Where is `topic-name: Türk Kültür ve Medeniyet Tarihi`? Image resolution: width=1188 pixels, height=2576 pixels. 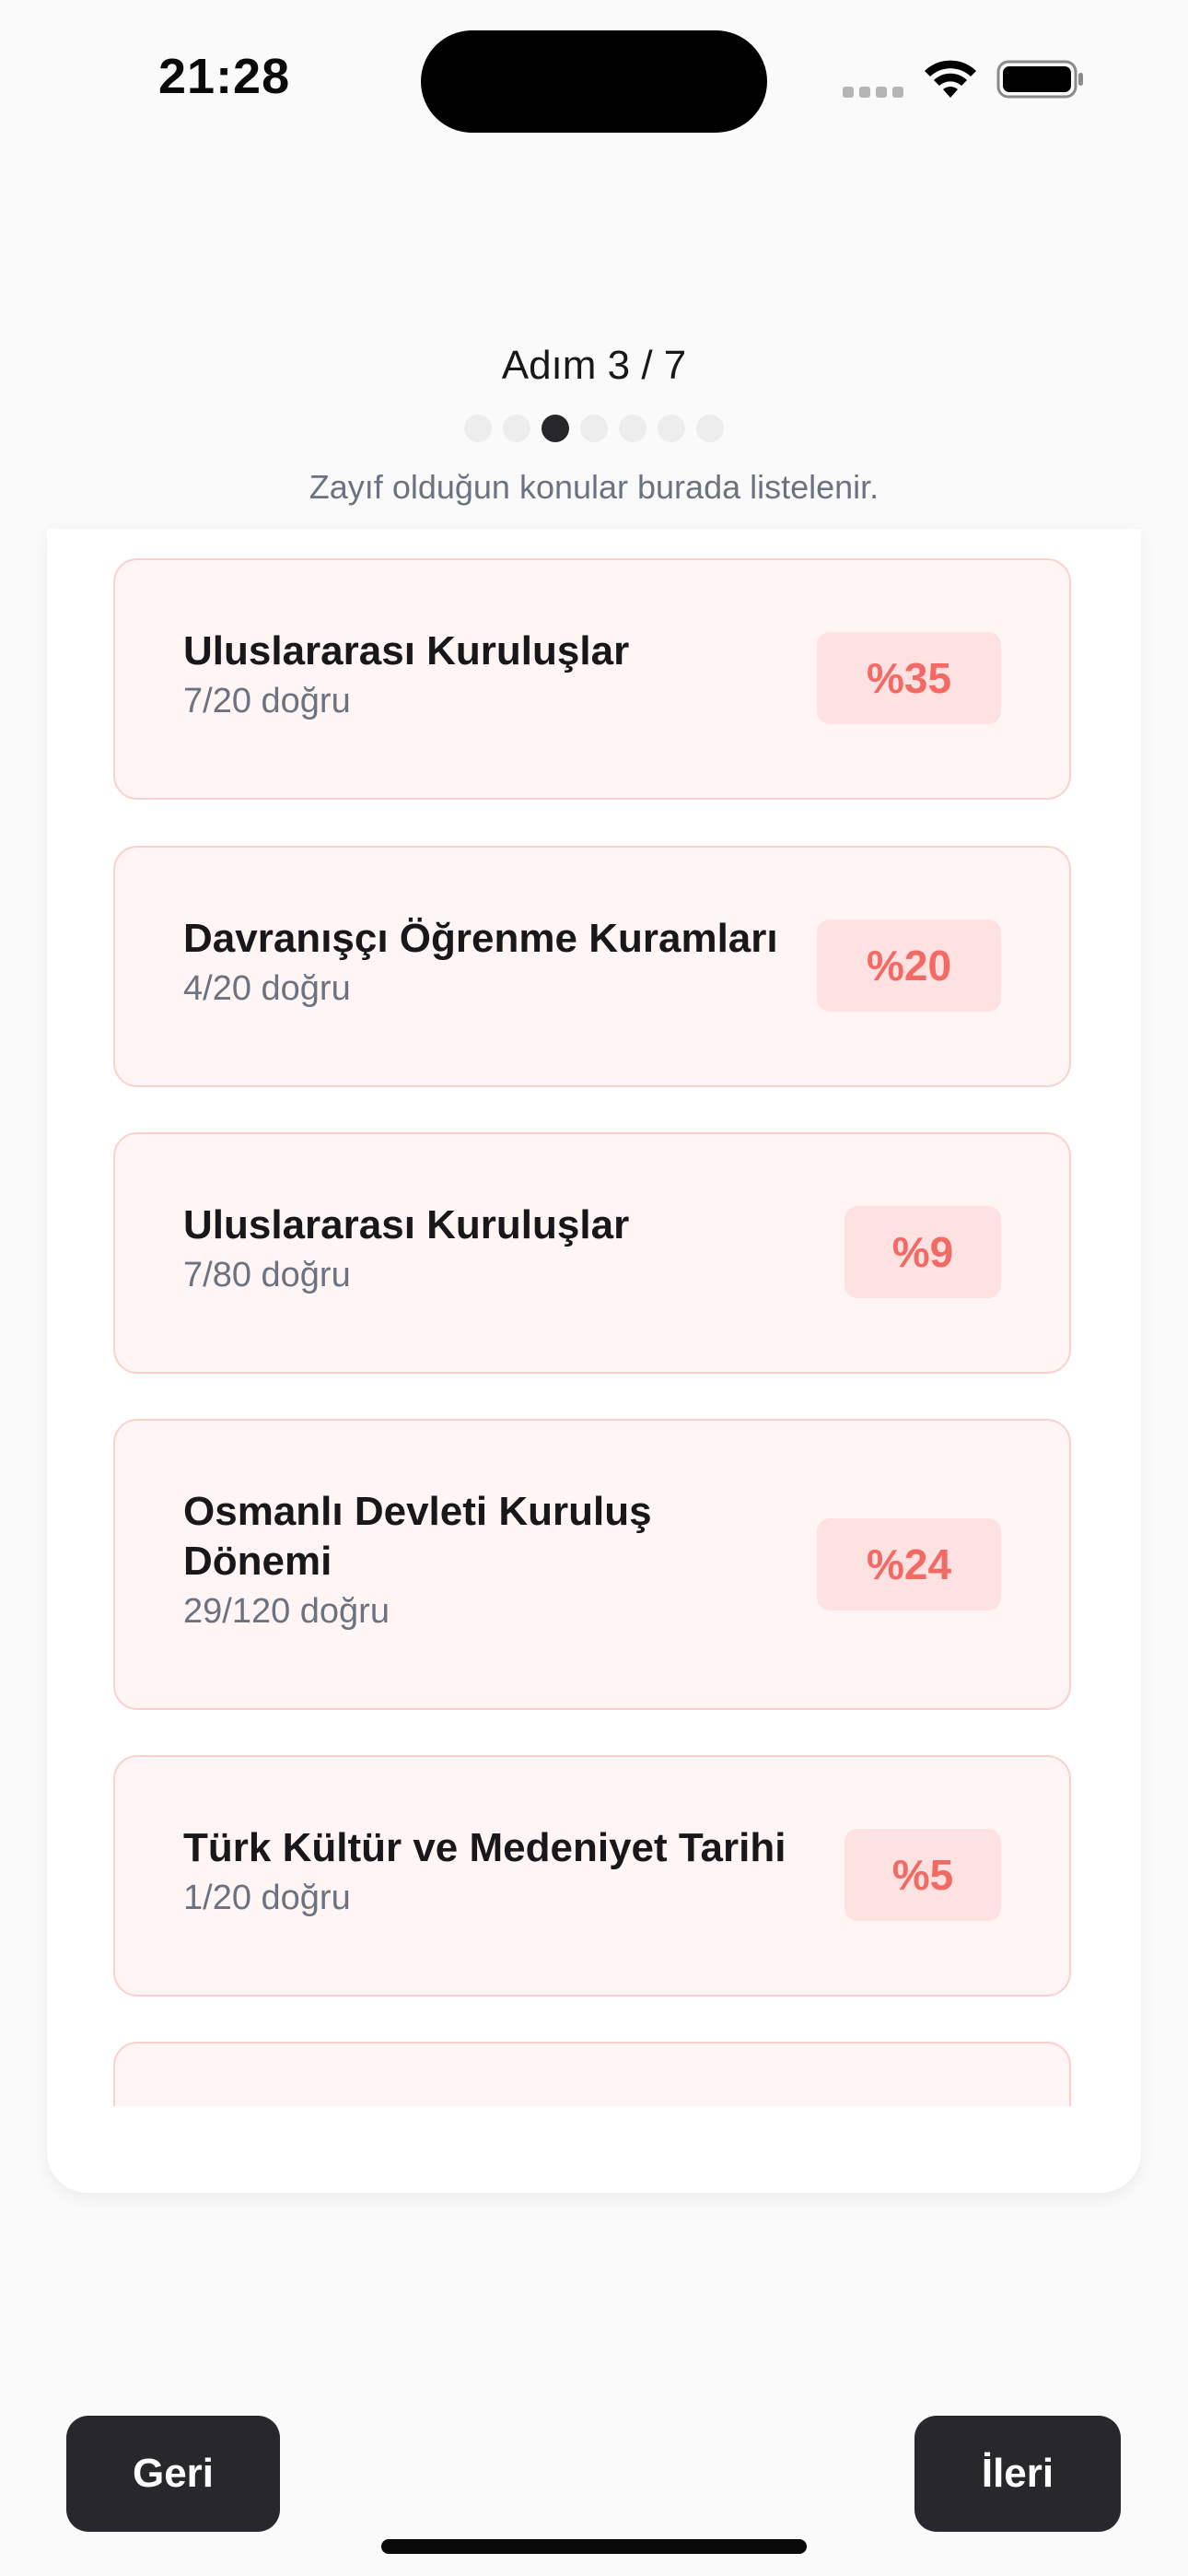
topic-name: Türk Kültür ve Medeniyet Tarihi is located at coordinates (485, 1847).